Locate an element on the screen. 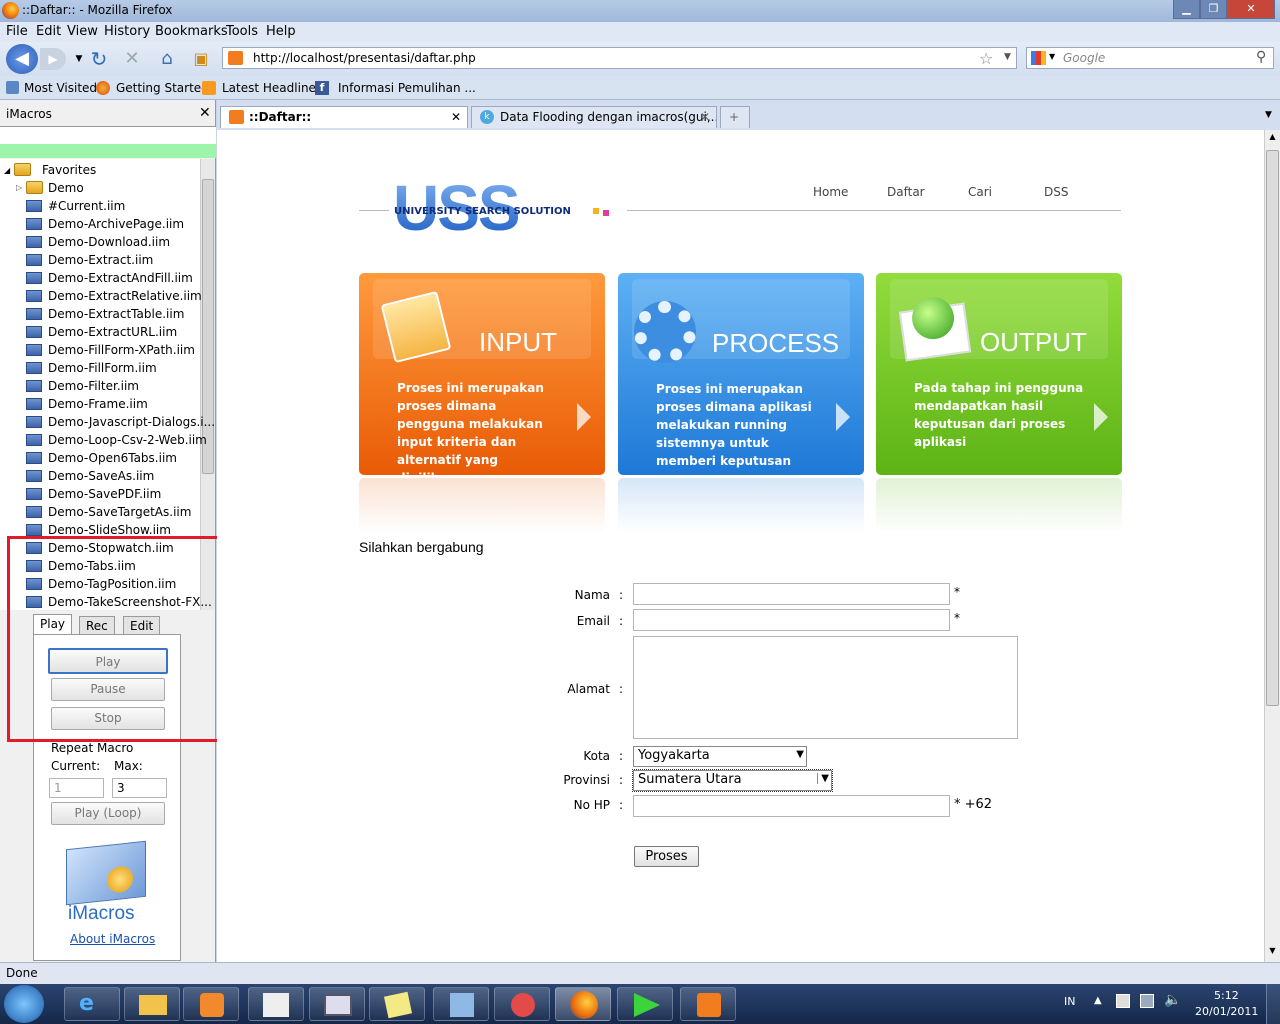 The height and width of the screenshot is (1024, 1280). email-input is located at coordinates (791, 620).